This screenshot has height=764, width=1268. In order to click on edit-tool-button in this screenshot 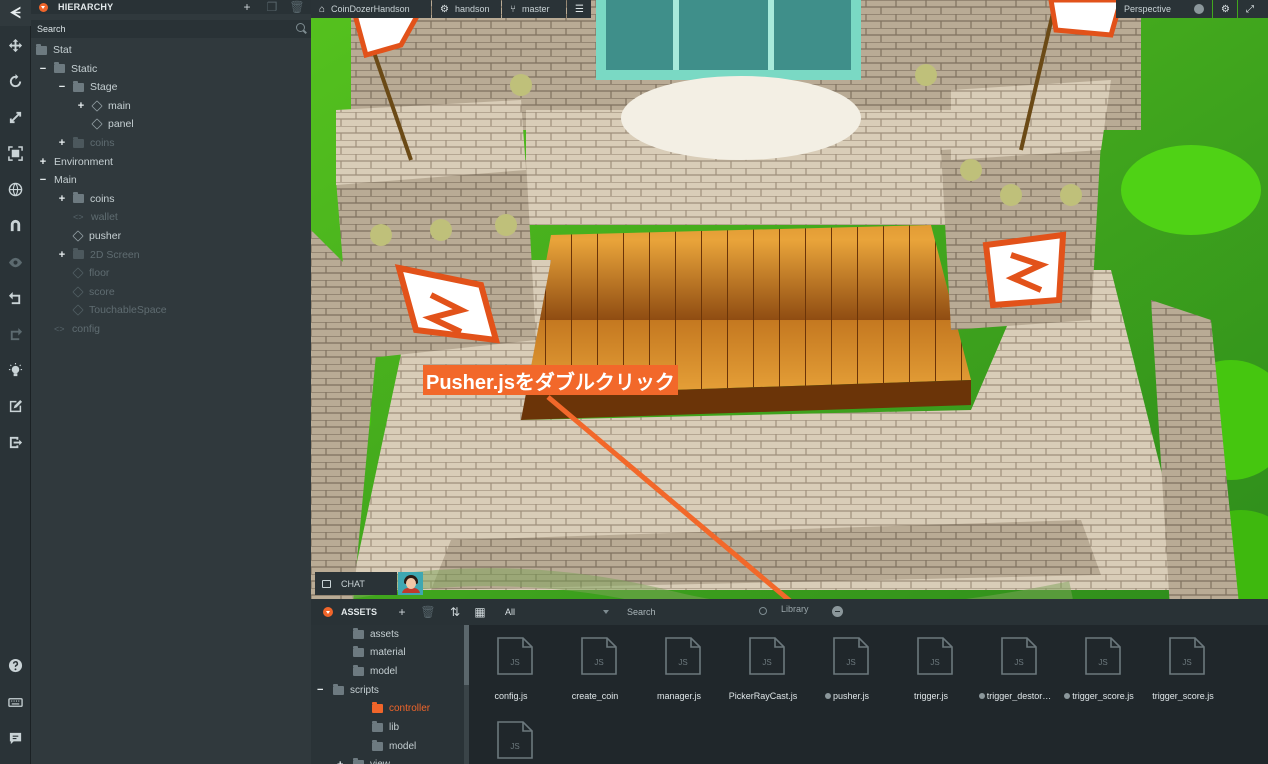, I will do `click(15, 406)`.